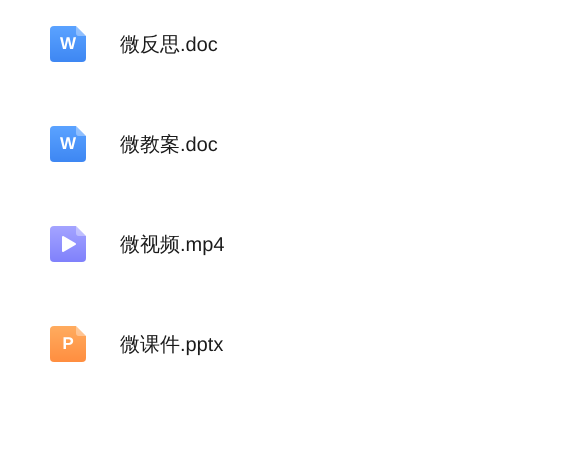 This screenshot has width=564, height=462. I want to click on file-icon: P, so click(68, 344).